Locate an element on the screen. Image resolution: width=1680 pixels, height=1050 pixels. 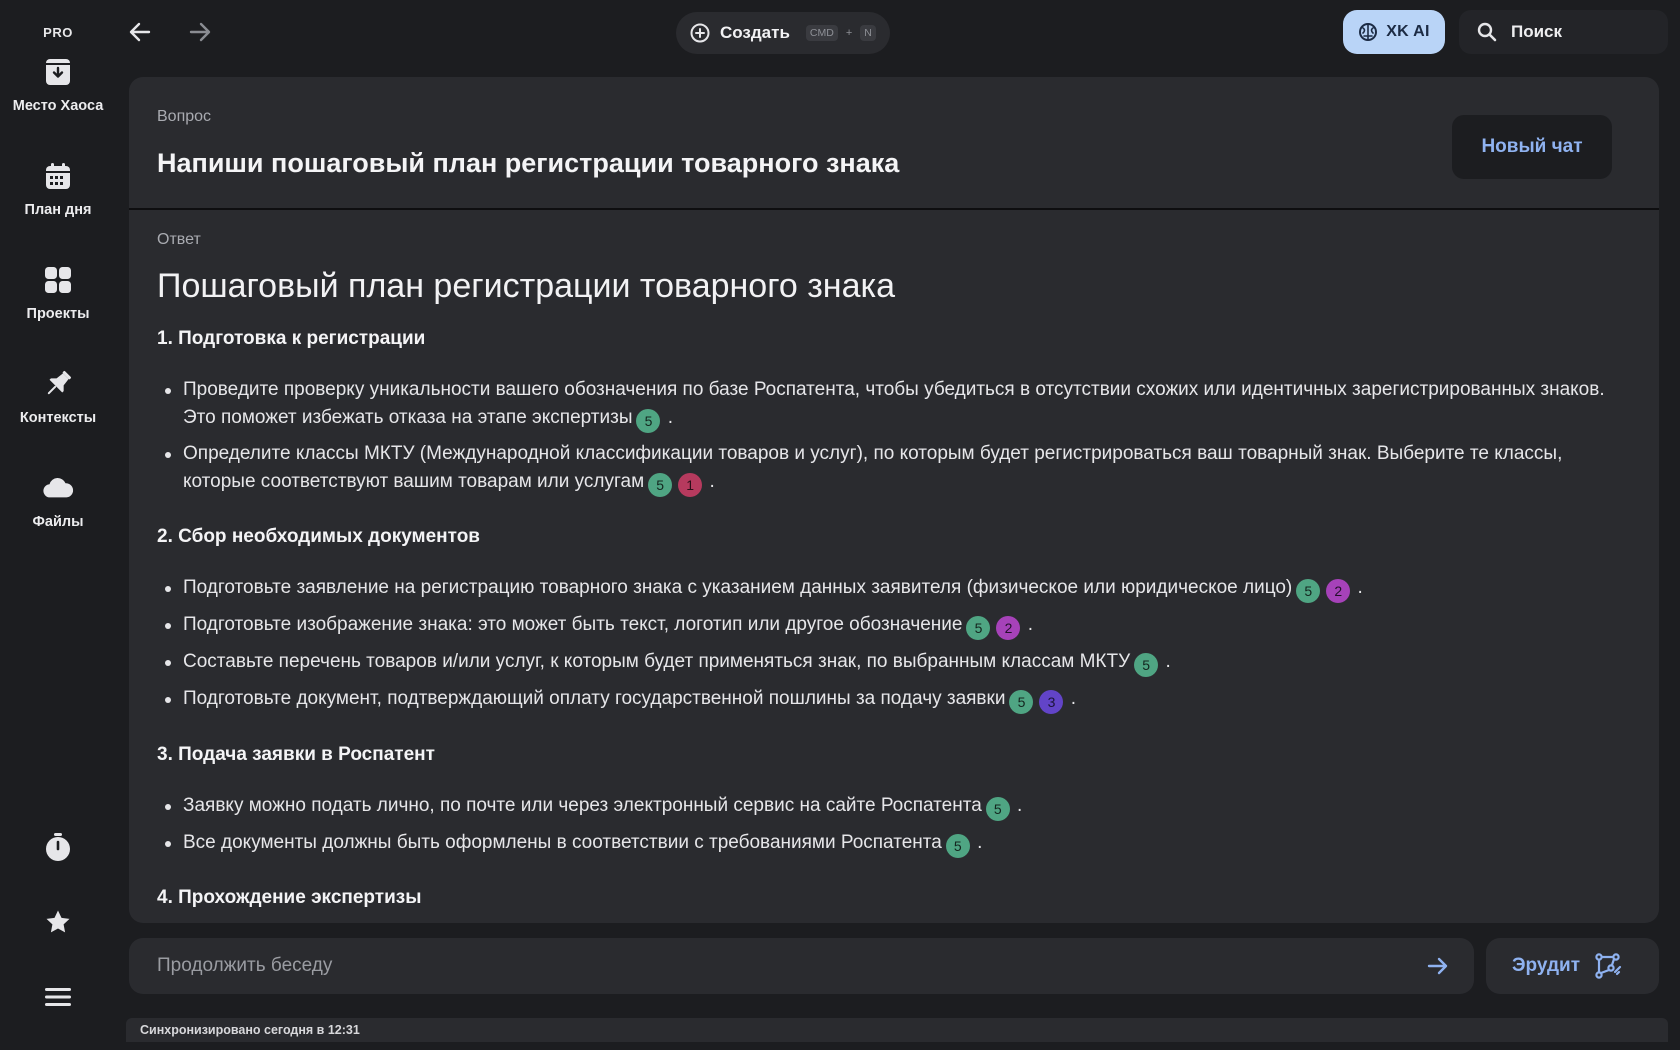
back-arrow-icon is located at coordinates (140, 32).